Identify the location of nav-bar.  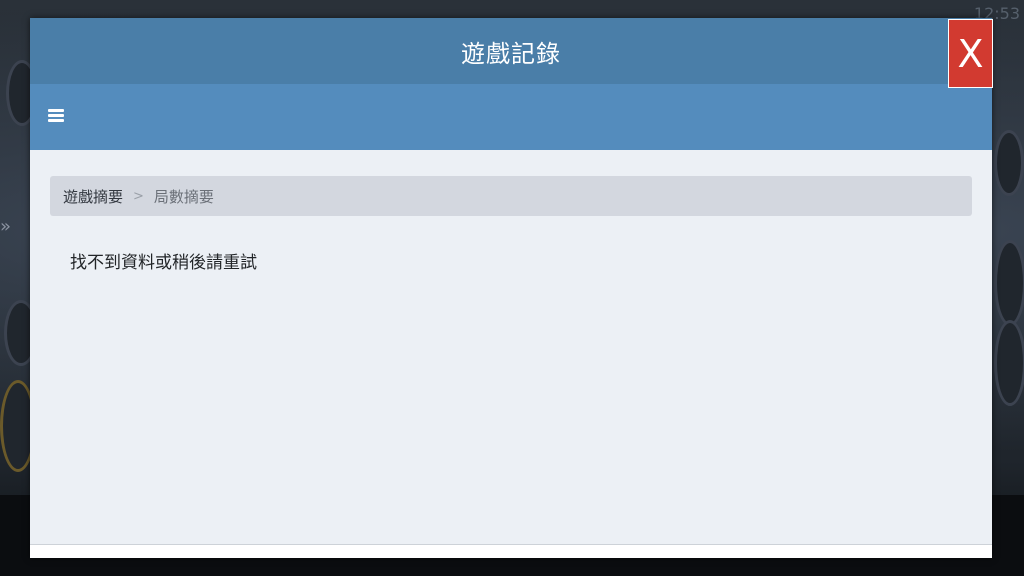
(511, 117).